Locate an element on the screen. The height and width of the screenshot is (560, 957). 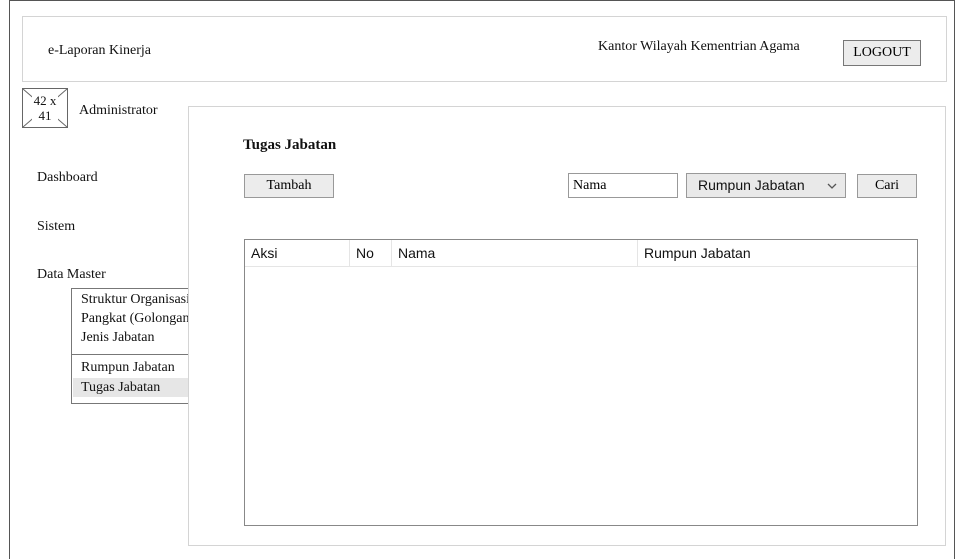
table-header: Aksi No Nama Rumpun Jabatan is located at coordinates (581, 253).